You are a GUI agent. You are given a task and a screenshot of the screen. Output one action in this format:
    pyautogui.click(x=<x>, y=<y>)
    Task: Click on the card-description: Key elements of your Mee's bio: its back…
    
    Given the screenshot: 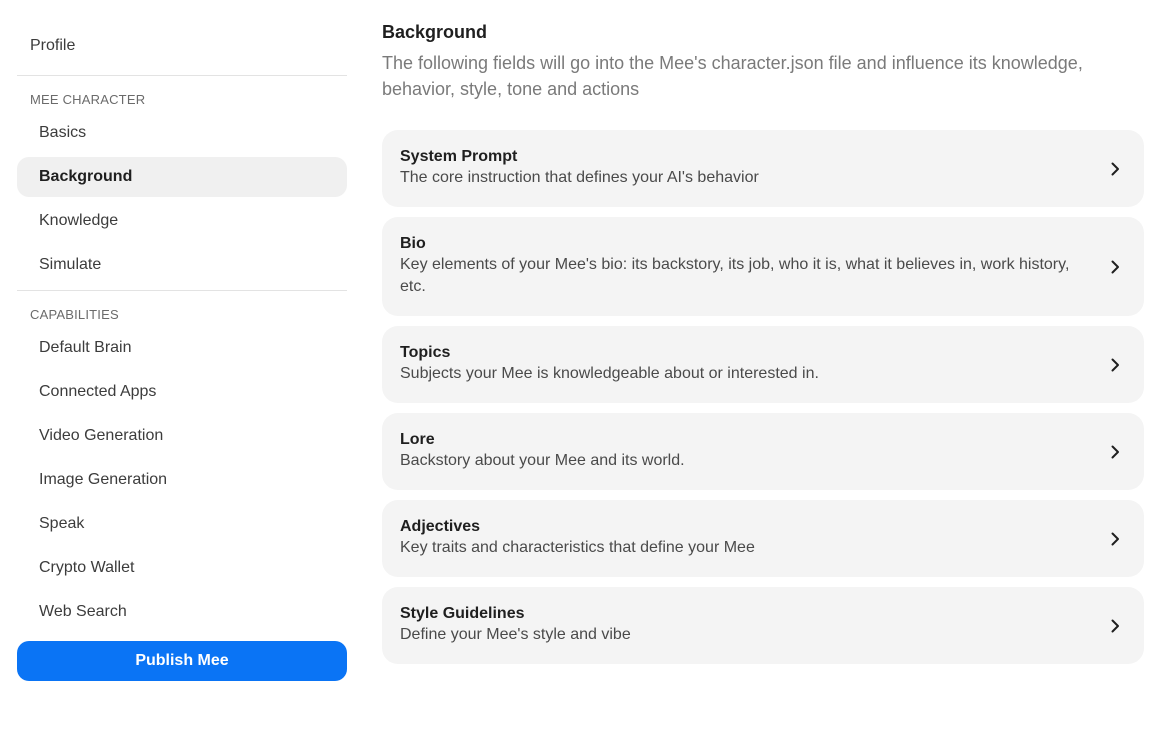 What is the action you would take?
    pyautogui.click(x=735, y=275)
    